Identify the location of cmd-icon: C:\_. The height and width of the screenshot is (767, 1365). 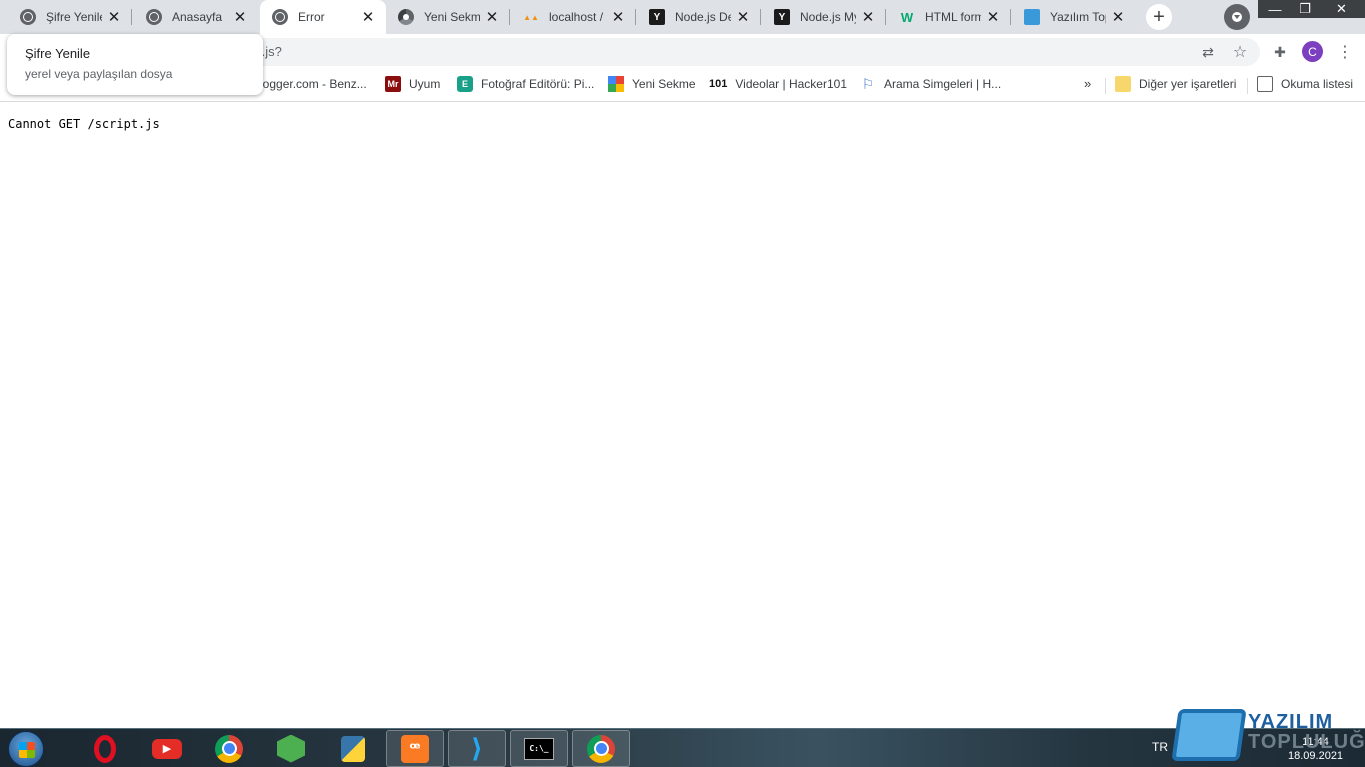
(539, 748).